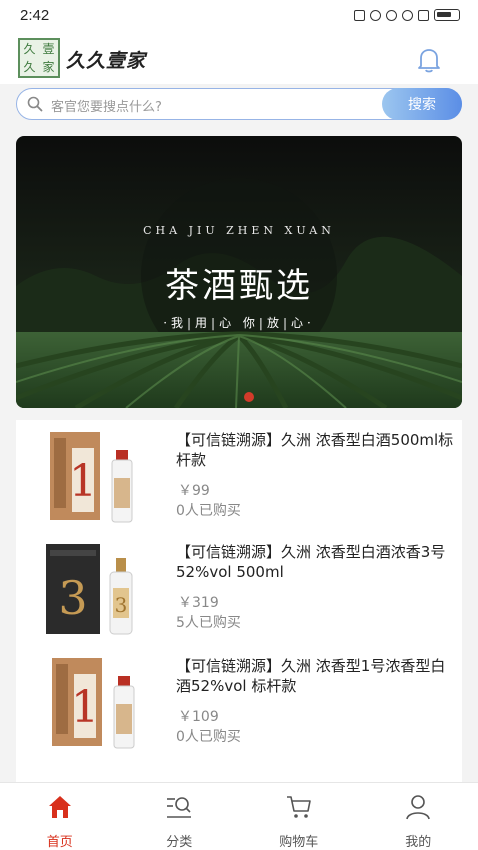  Describe the element at coordinates (48, 67) in the screenshot. I see `logo-char: 家` at that location.